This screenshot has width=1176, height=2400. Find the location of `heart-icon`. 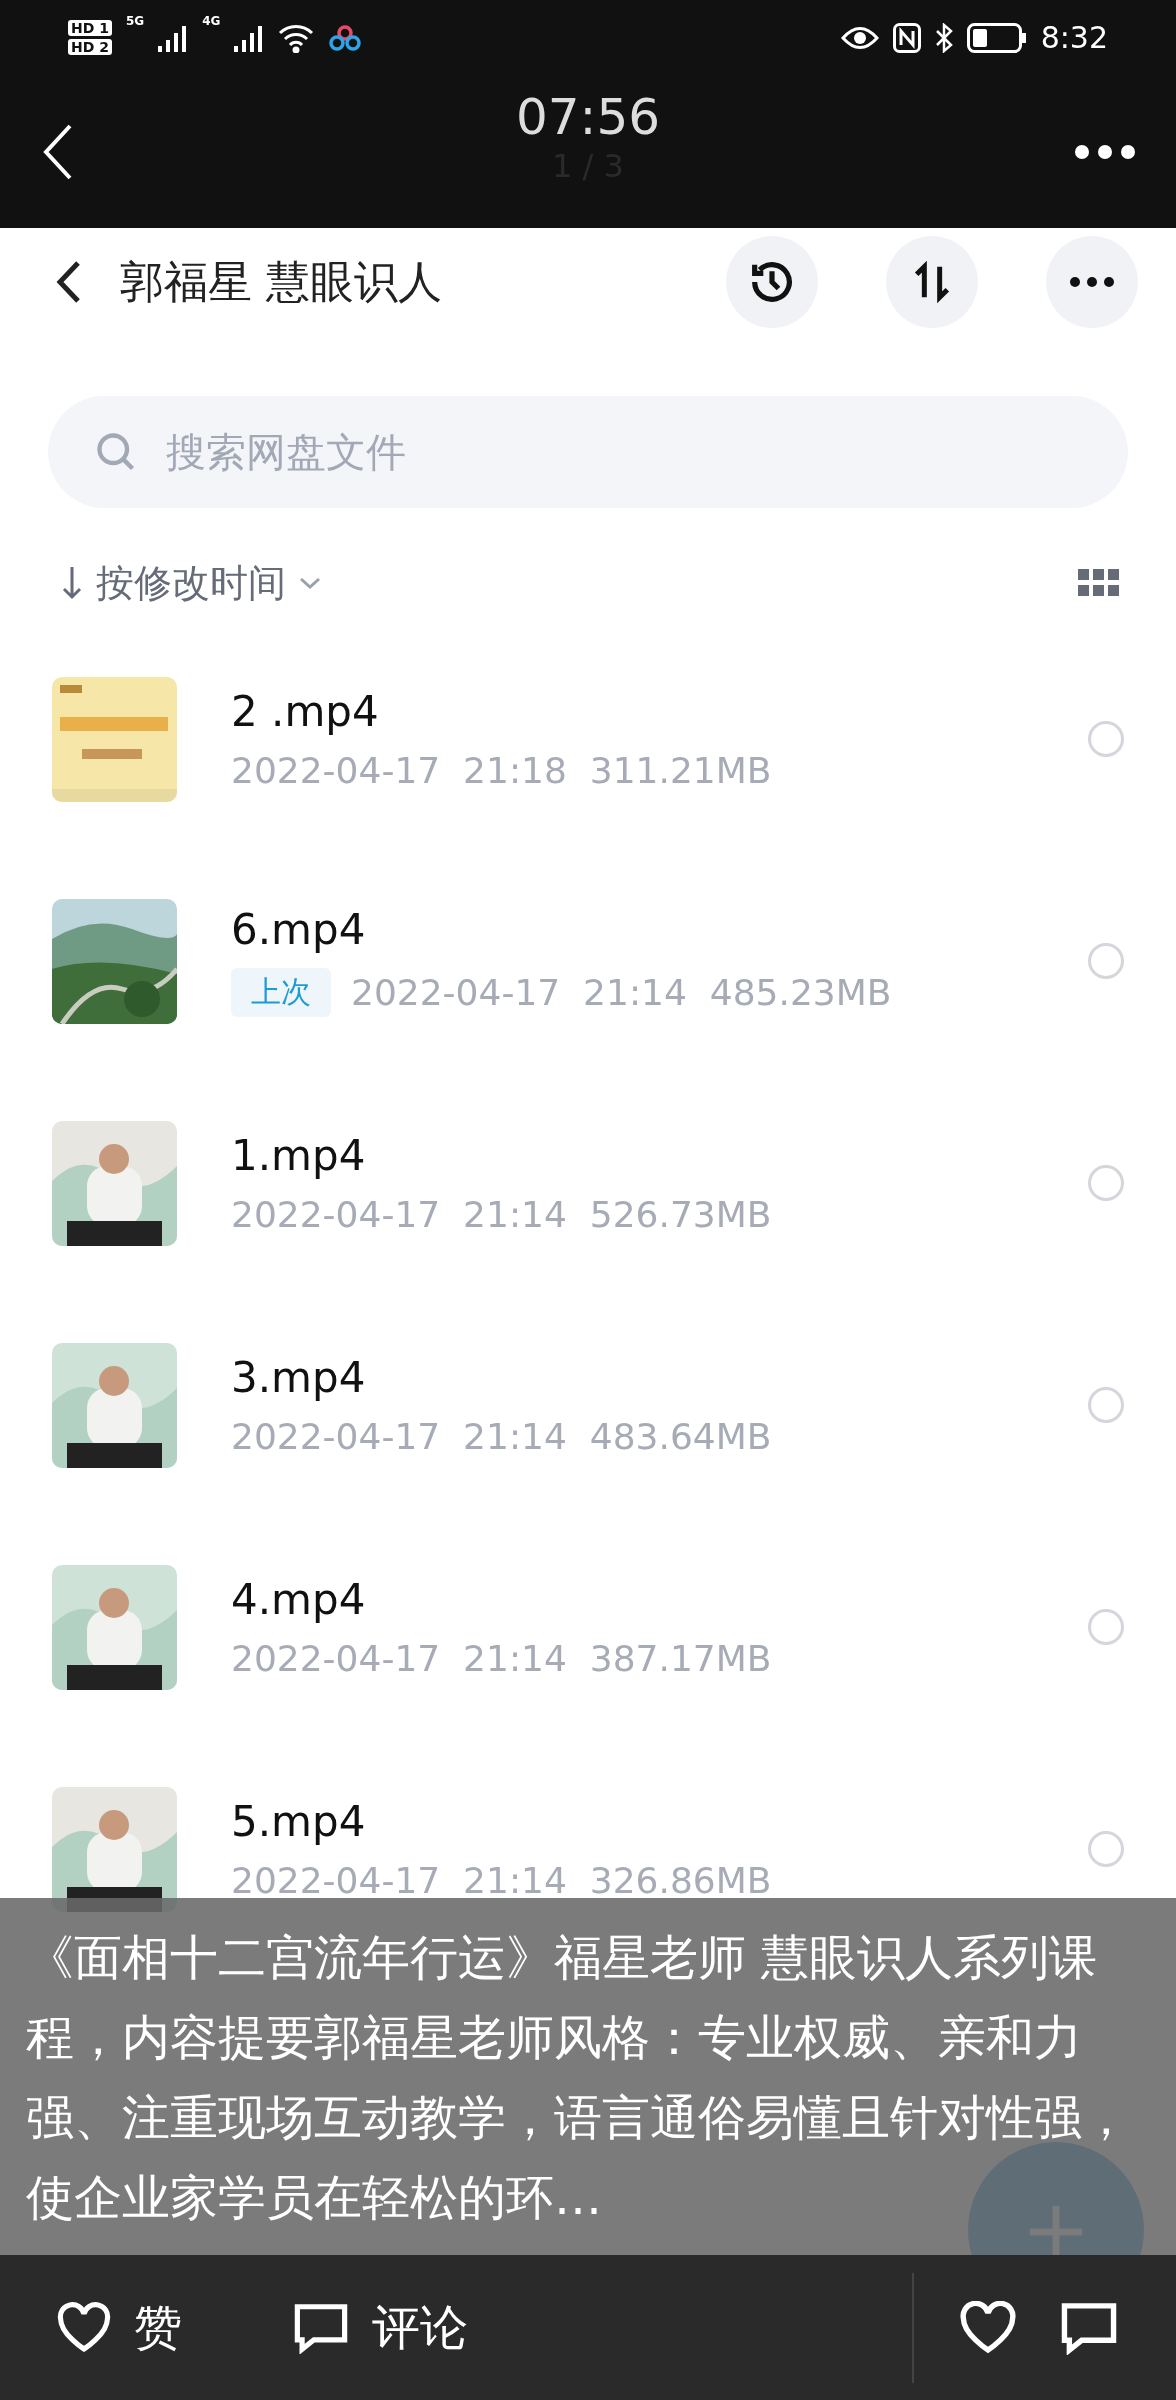

heart-icon is located at coordinates (84, 2327).